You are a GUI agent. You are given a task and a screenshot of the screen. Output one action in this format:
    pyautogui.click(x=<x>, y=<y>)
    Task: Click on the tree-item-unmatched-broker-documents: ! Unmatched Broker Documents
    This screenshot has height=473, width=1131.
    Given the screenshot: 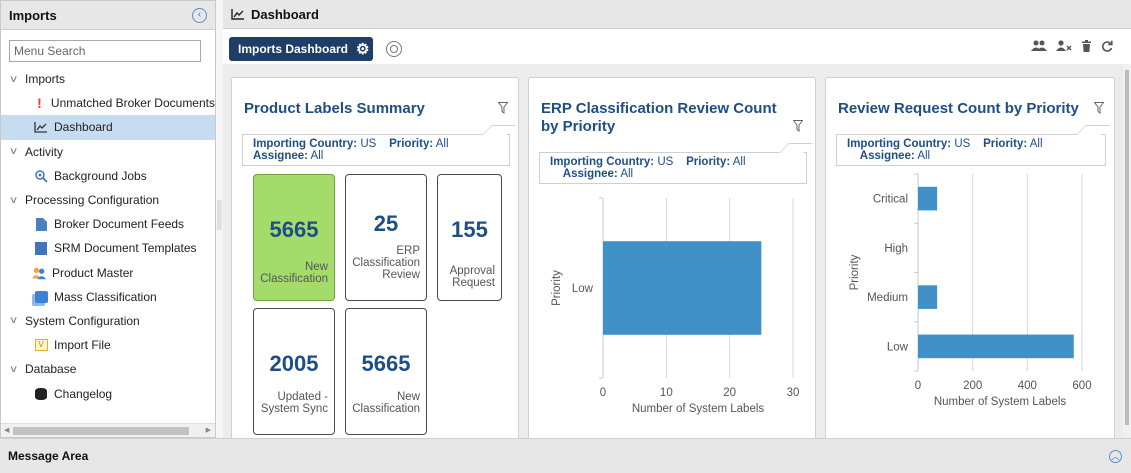 What is the action you would take?
    pyautogui.click(x=108, y=103)
    